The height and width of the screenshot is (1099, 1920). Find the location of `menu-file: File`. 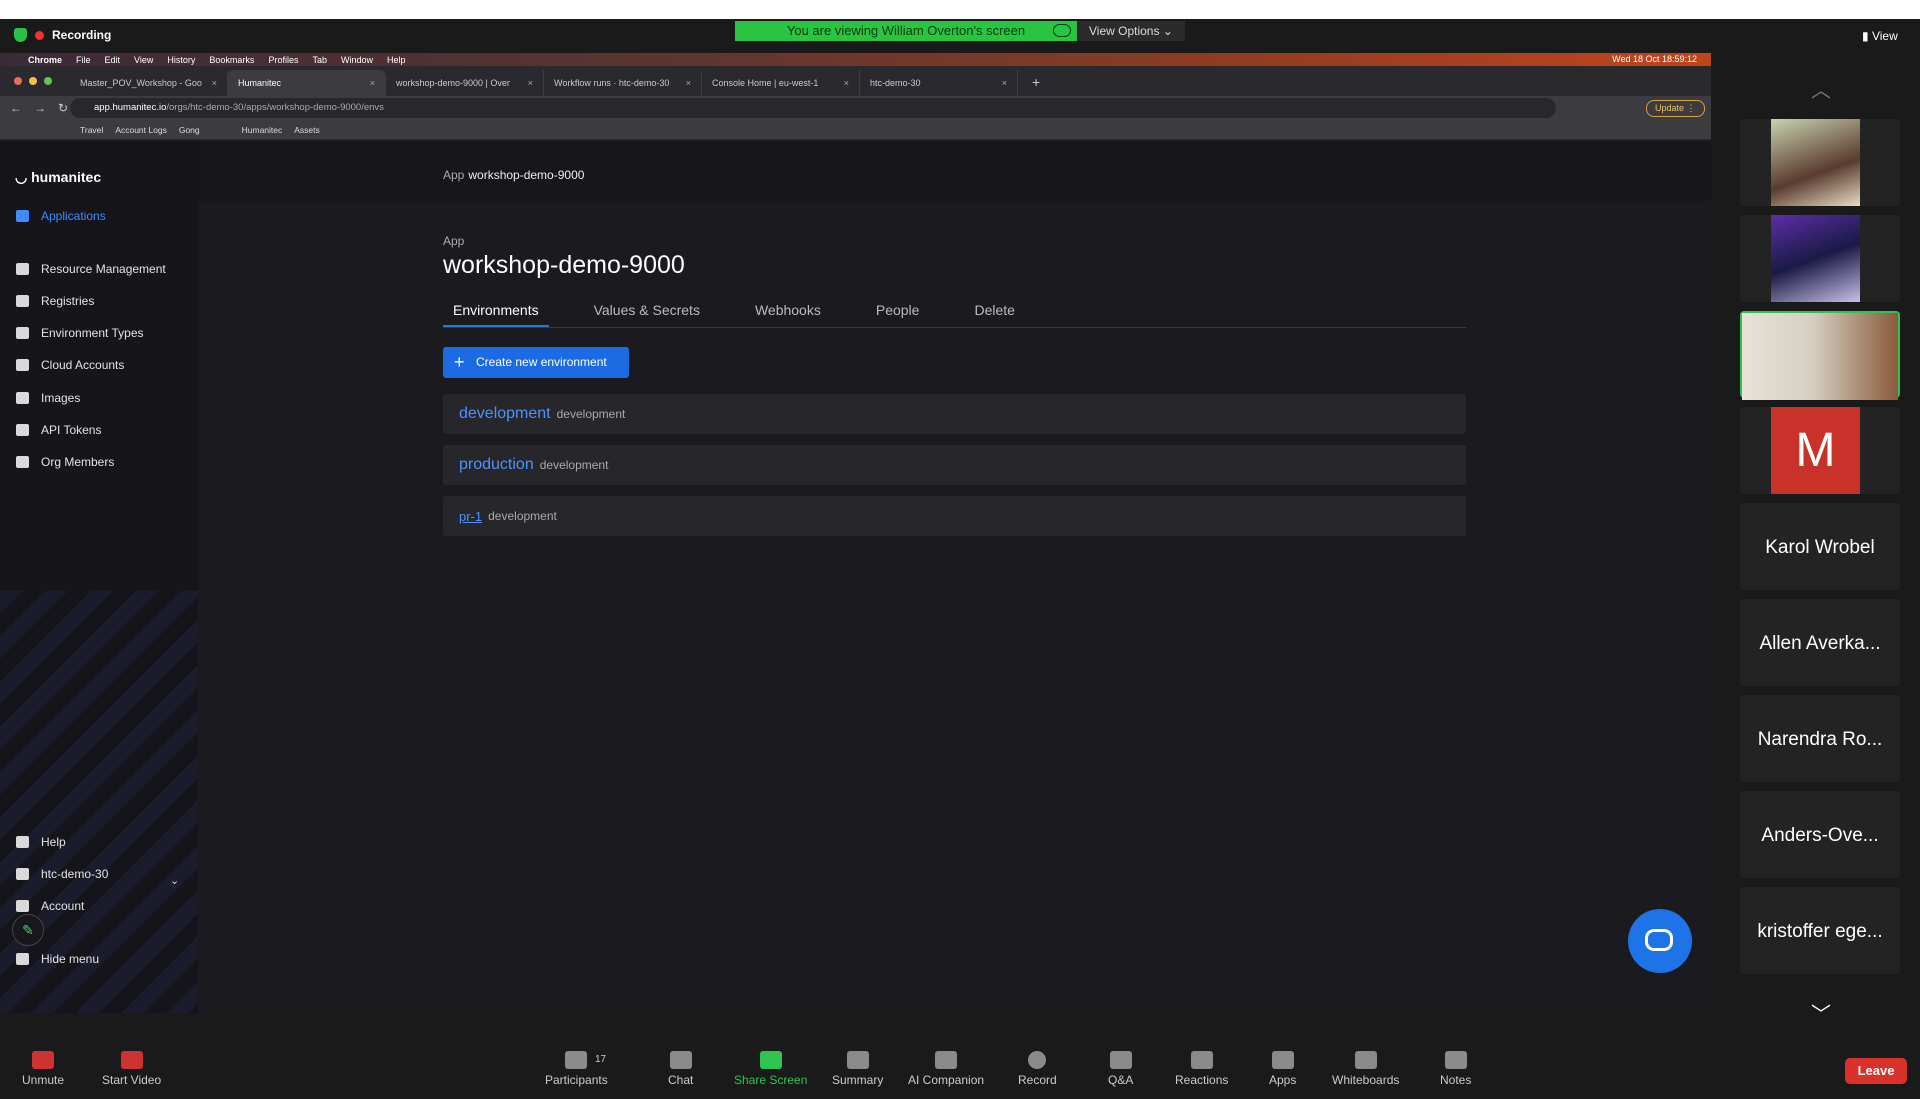

menu-file: File is located at coordinates (83, 60).